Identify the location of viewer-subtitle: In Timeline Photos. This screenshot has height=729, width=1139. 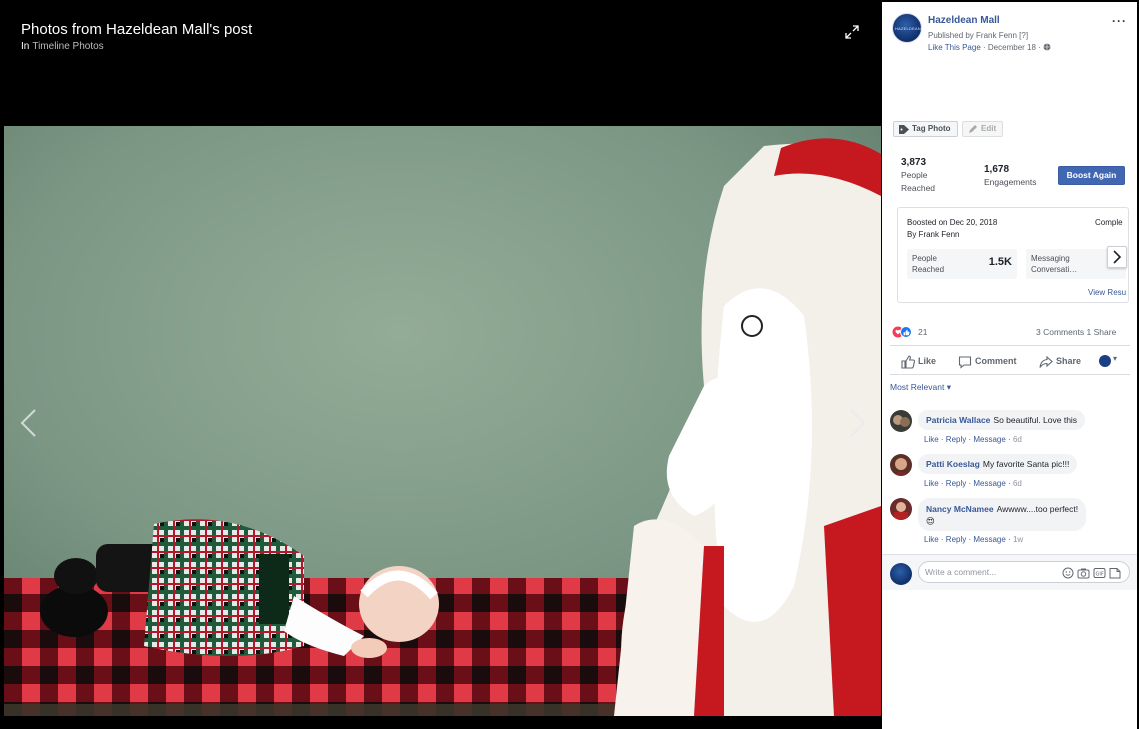
(62, 46).